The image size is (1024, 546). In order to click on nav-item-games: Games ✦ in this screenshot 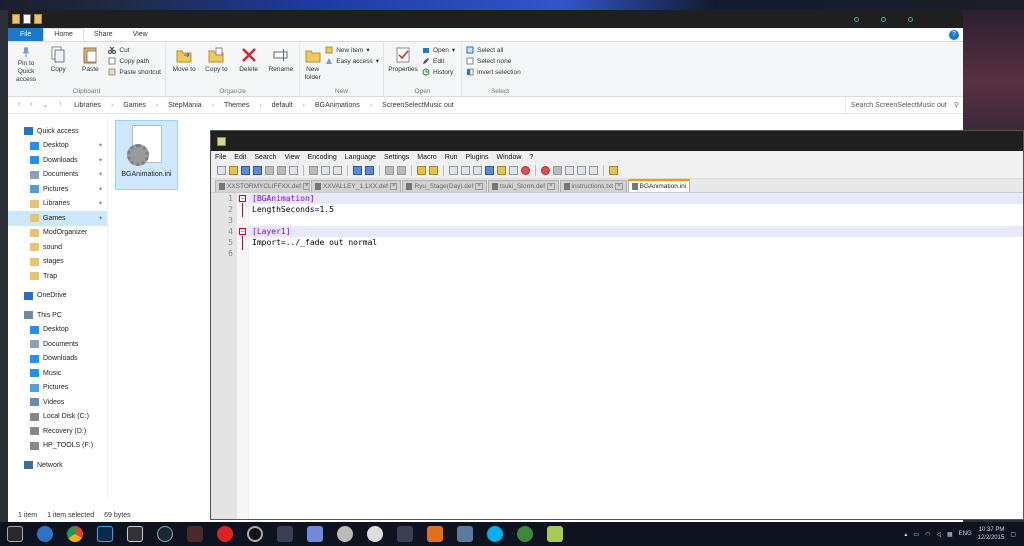, I will do `click(57, 218)`.